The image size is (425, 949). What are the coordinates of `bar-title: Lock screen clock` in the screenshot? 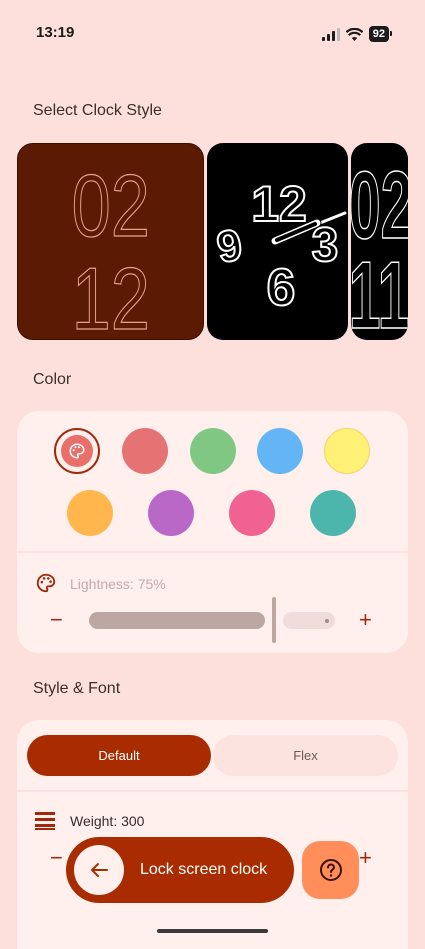 It's located at (204, 869).